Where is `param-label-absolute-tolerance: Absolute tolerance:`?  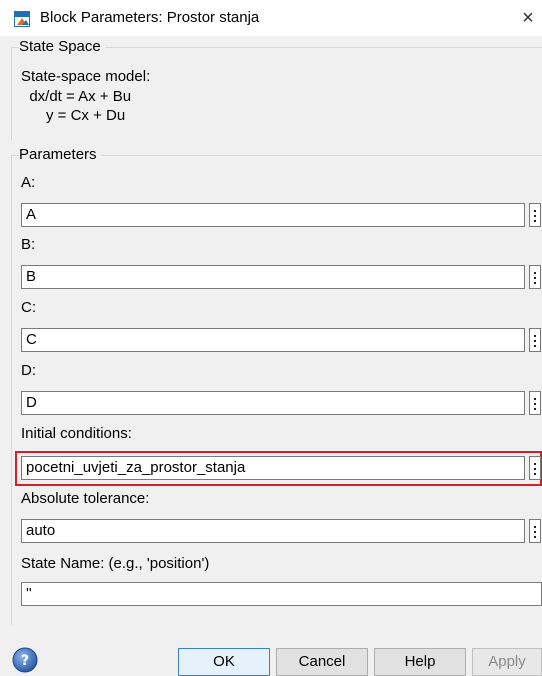 param-label-absolute-tolerance: Absolute tolerance: is located at coordinates (85, 498).